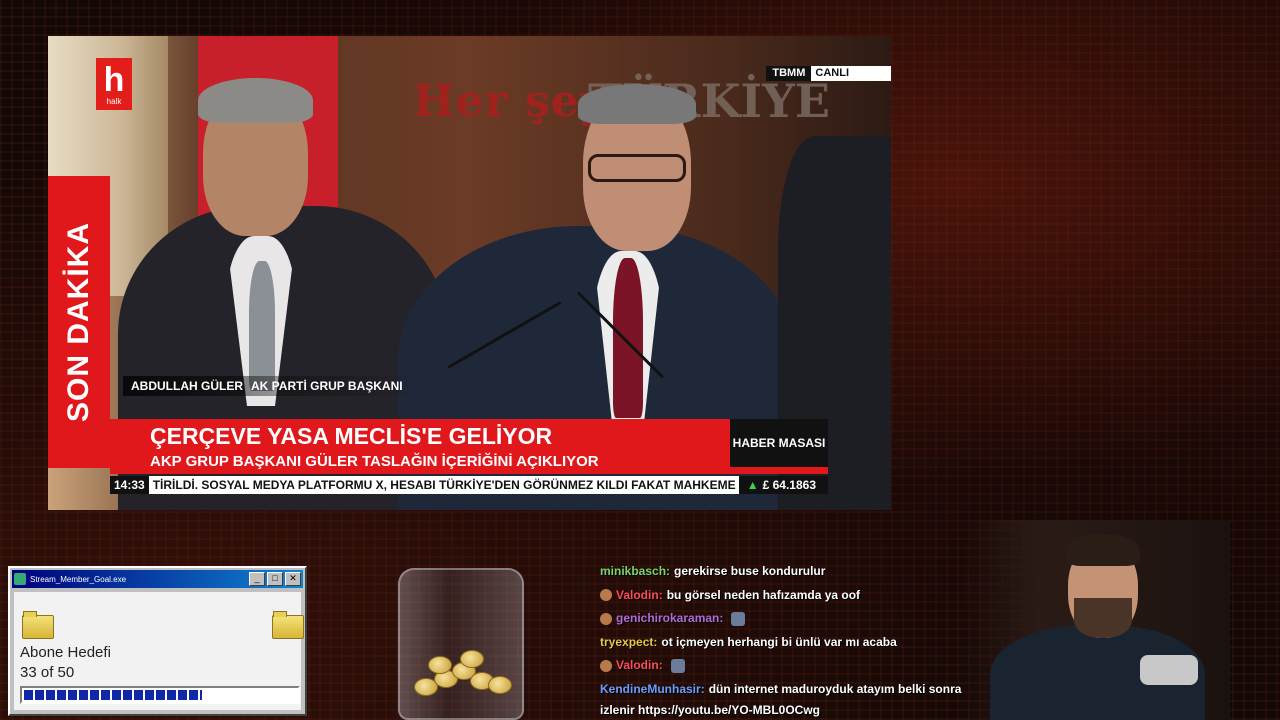 The image size is (1280, 720). Describe the element at coordinates (789, 73) in the screenshot. I see `live-source: TBMM` at that location.